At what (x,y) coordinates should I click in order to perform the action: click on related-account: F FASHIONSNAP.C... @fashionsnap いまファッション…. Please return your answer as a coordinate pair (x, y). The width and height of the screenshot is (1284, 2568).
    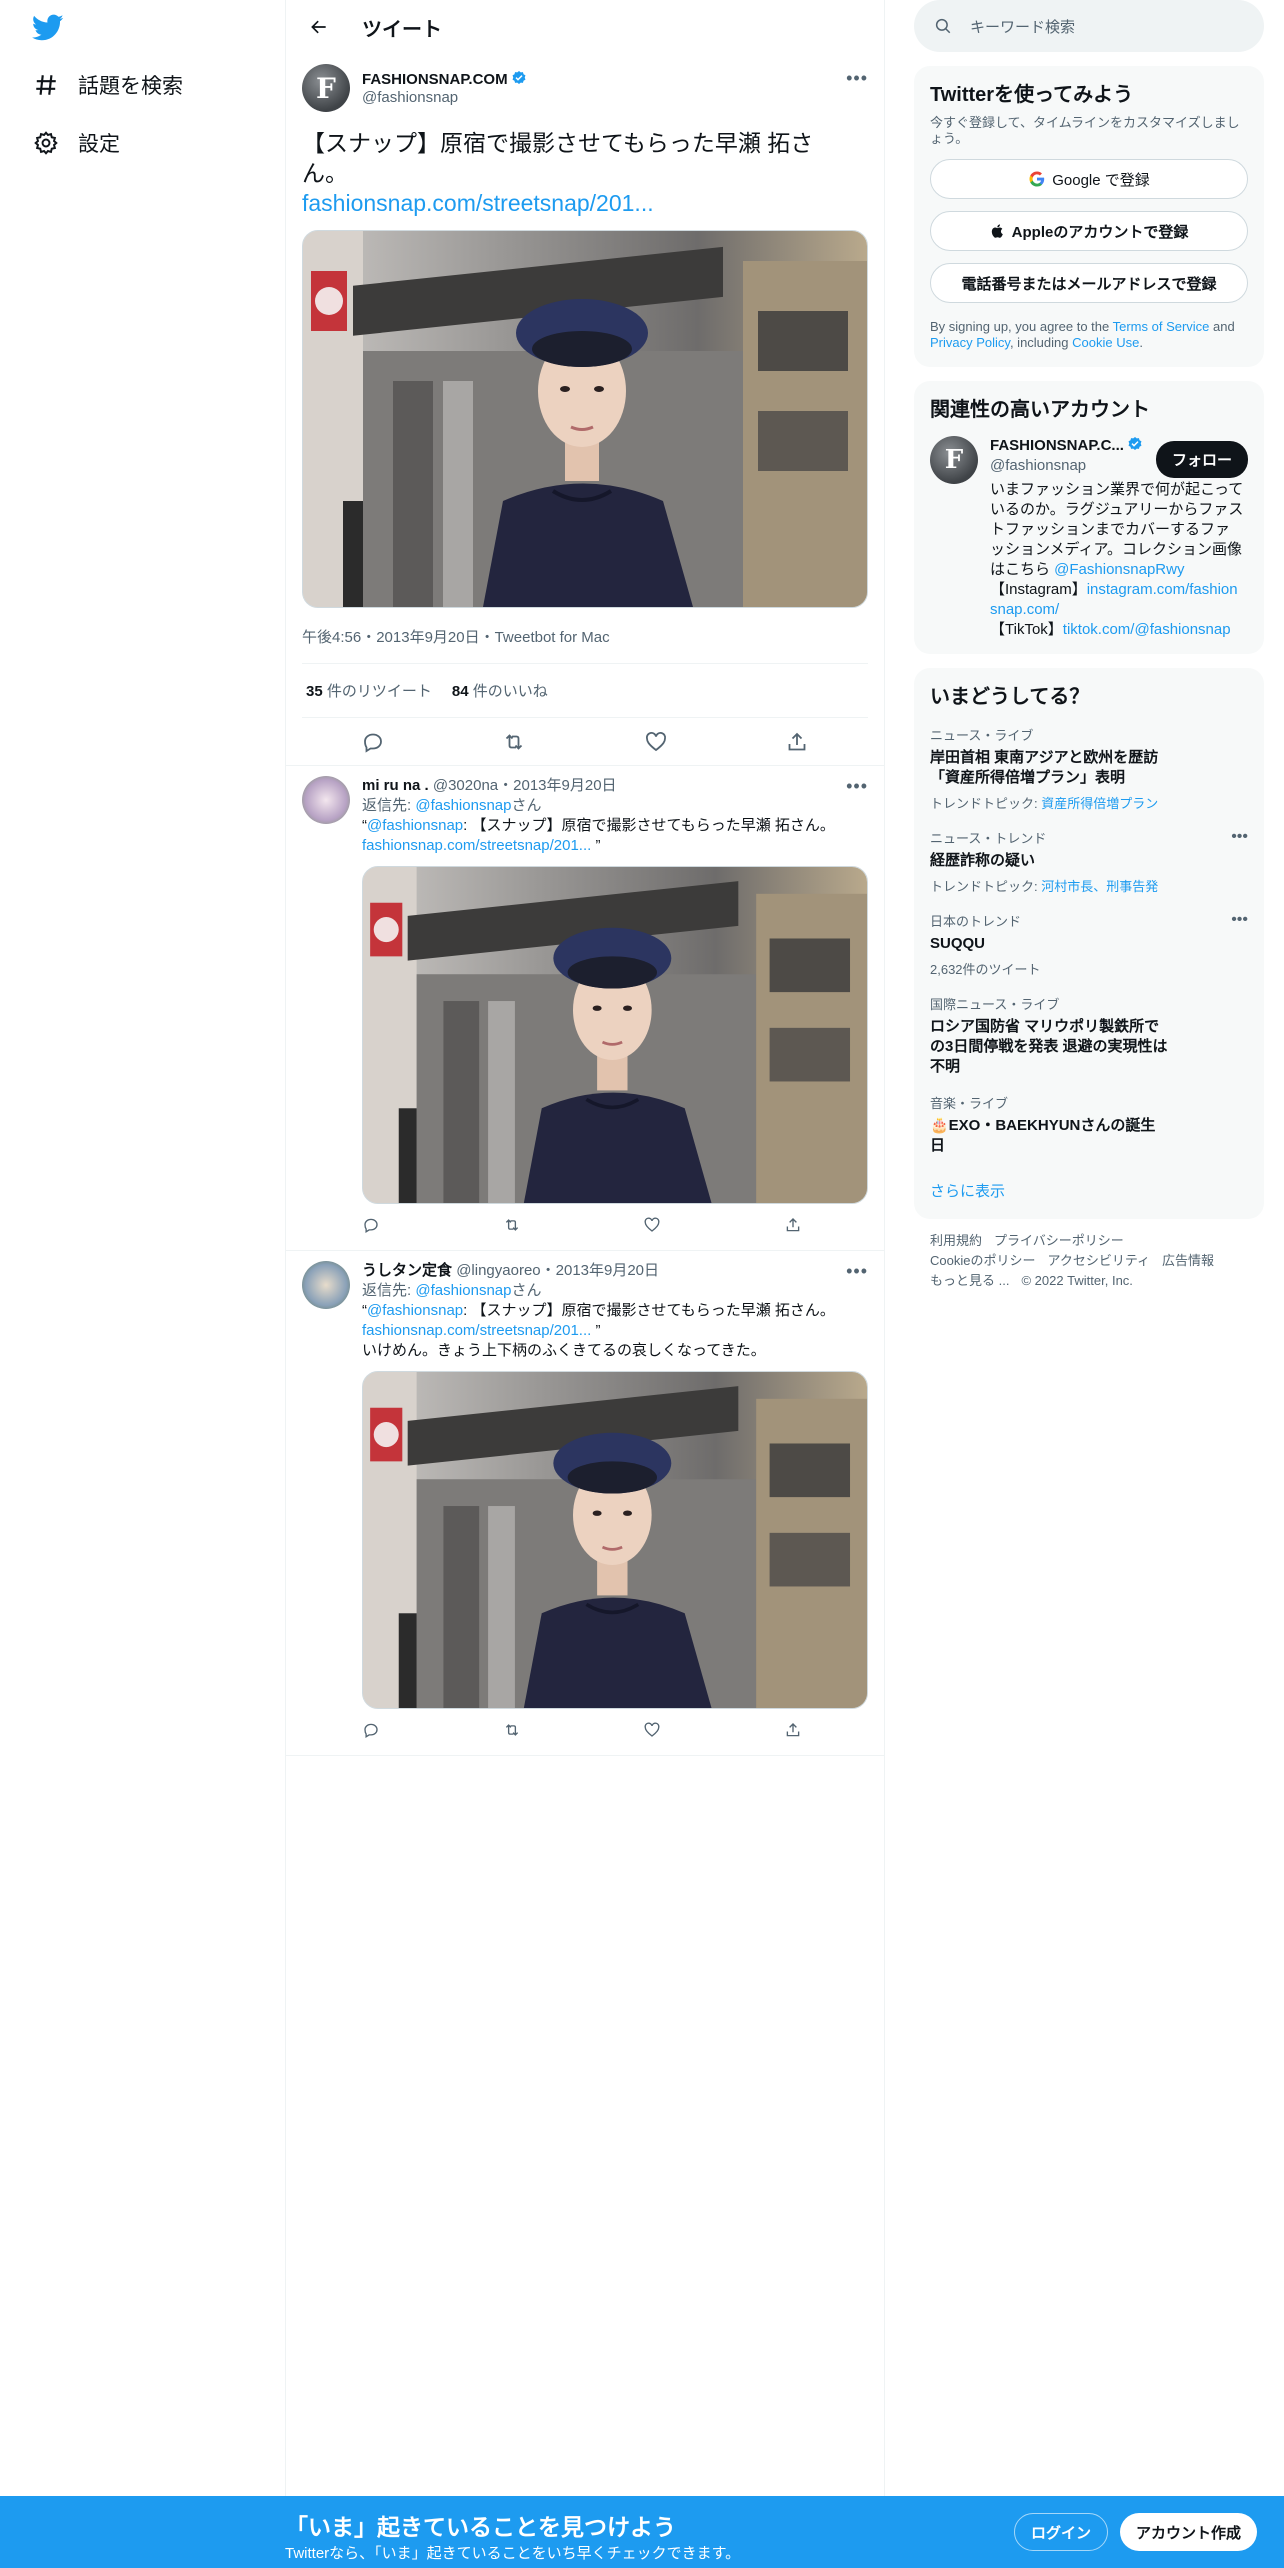
    Looking at the image, I should click on (1089, 538).